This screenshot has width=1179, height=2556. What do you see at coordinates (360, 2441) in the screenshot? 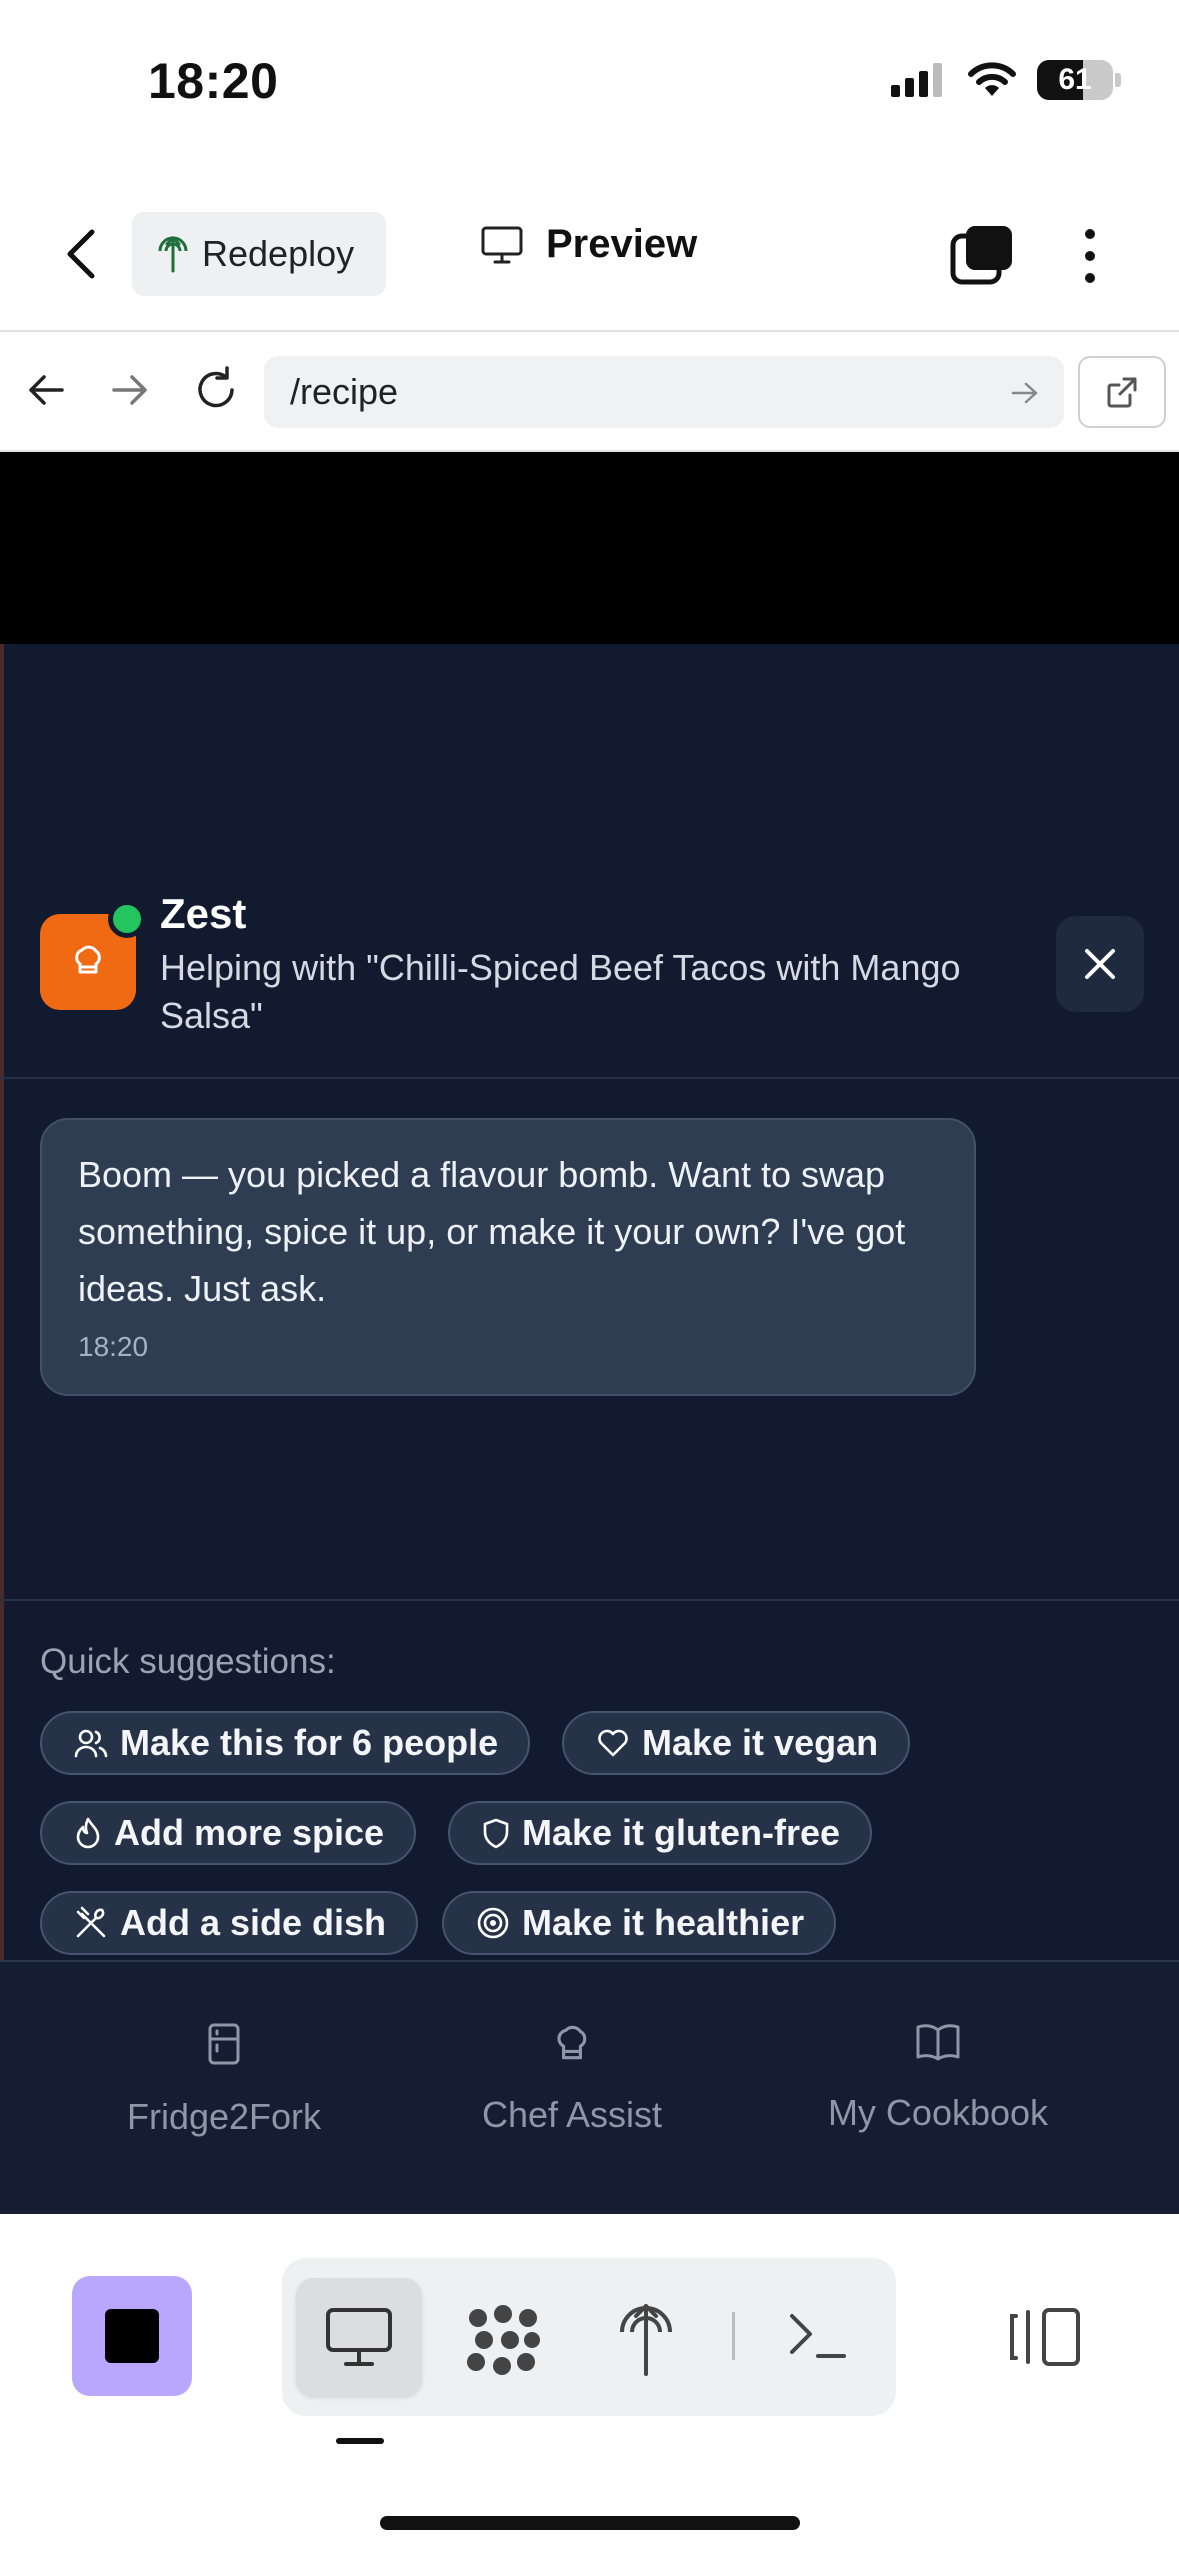
I see `active-tab-indicator` at bounding box center [360, 2441].